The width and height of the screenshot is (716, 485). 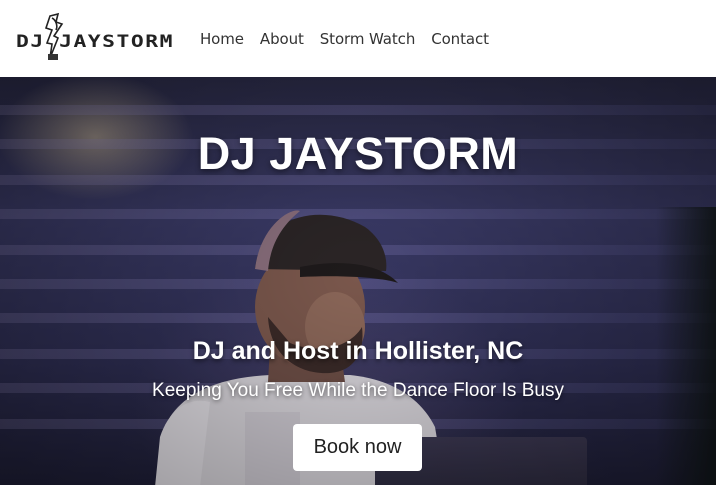 I want to click on logo-icon: DJ JAYSTORM, so click(x=95, y=36).